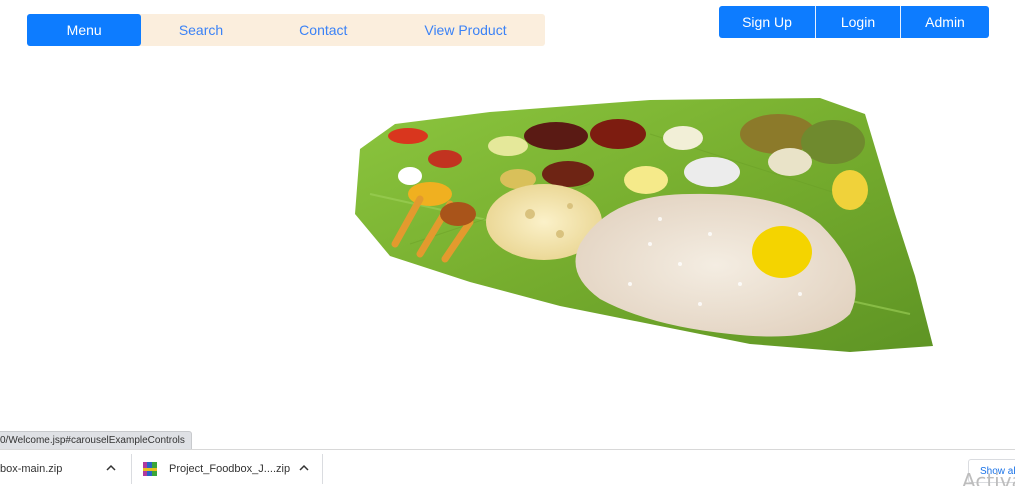 This screenshot has width=1015, height=486. I want to click on main-nav: Menu Search Contact View Product, so click(286, 30).